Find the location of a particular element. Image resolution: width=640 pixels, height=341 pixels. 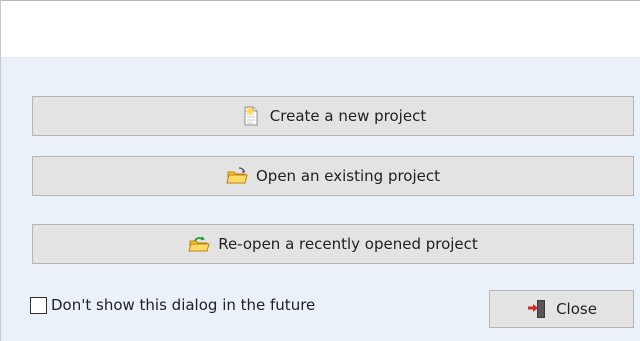

close-button: Close is located at coordinates (561, 309).